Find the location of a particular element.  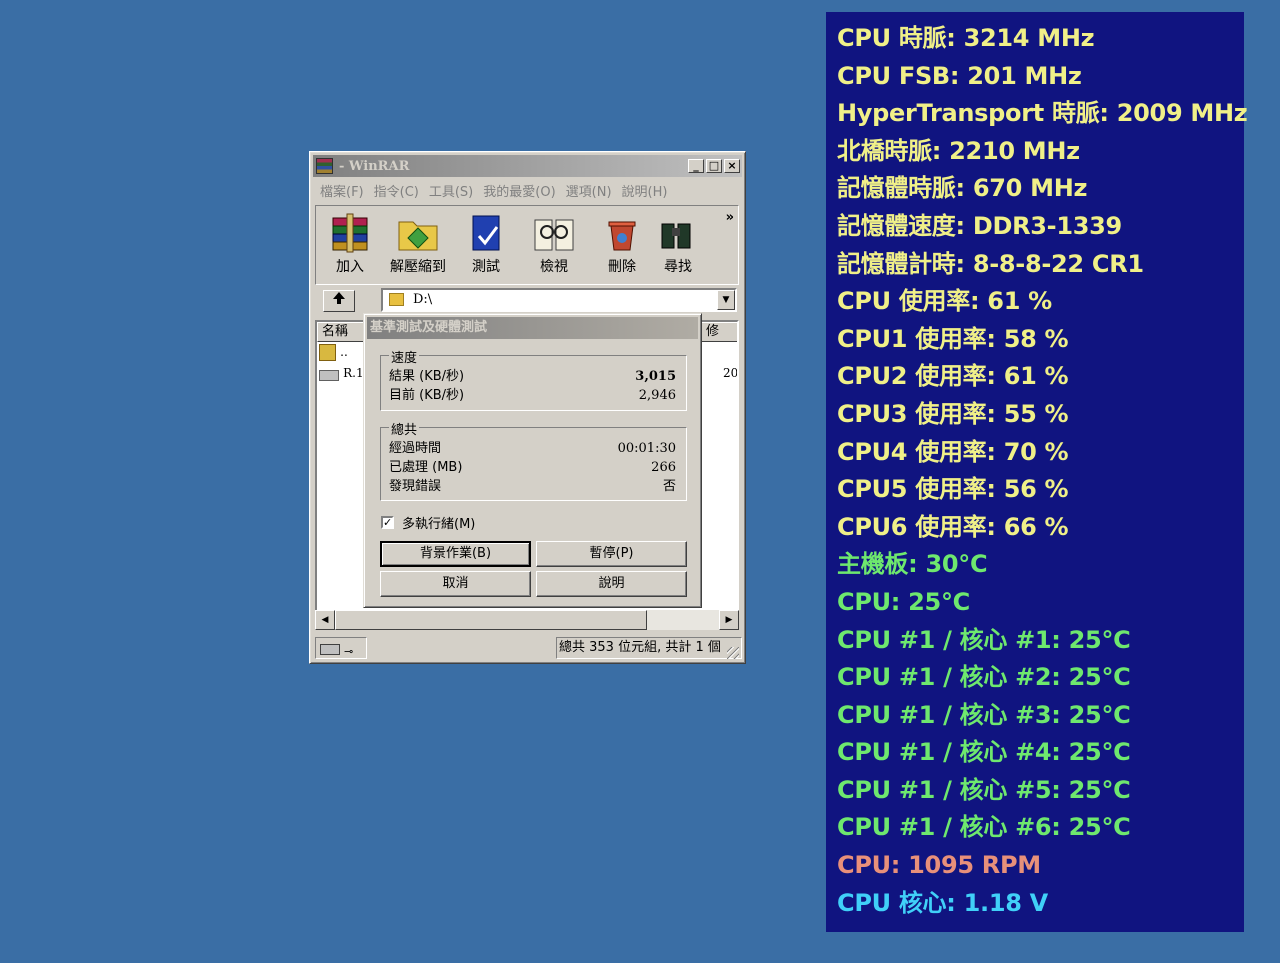

osd-line: CPU #1 / 核心 #5: 25°C is located at coordinates (984, 789).